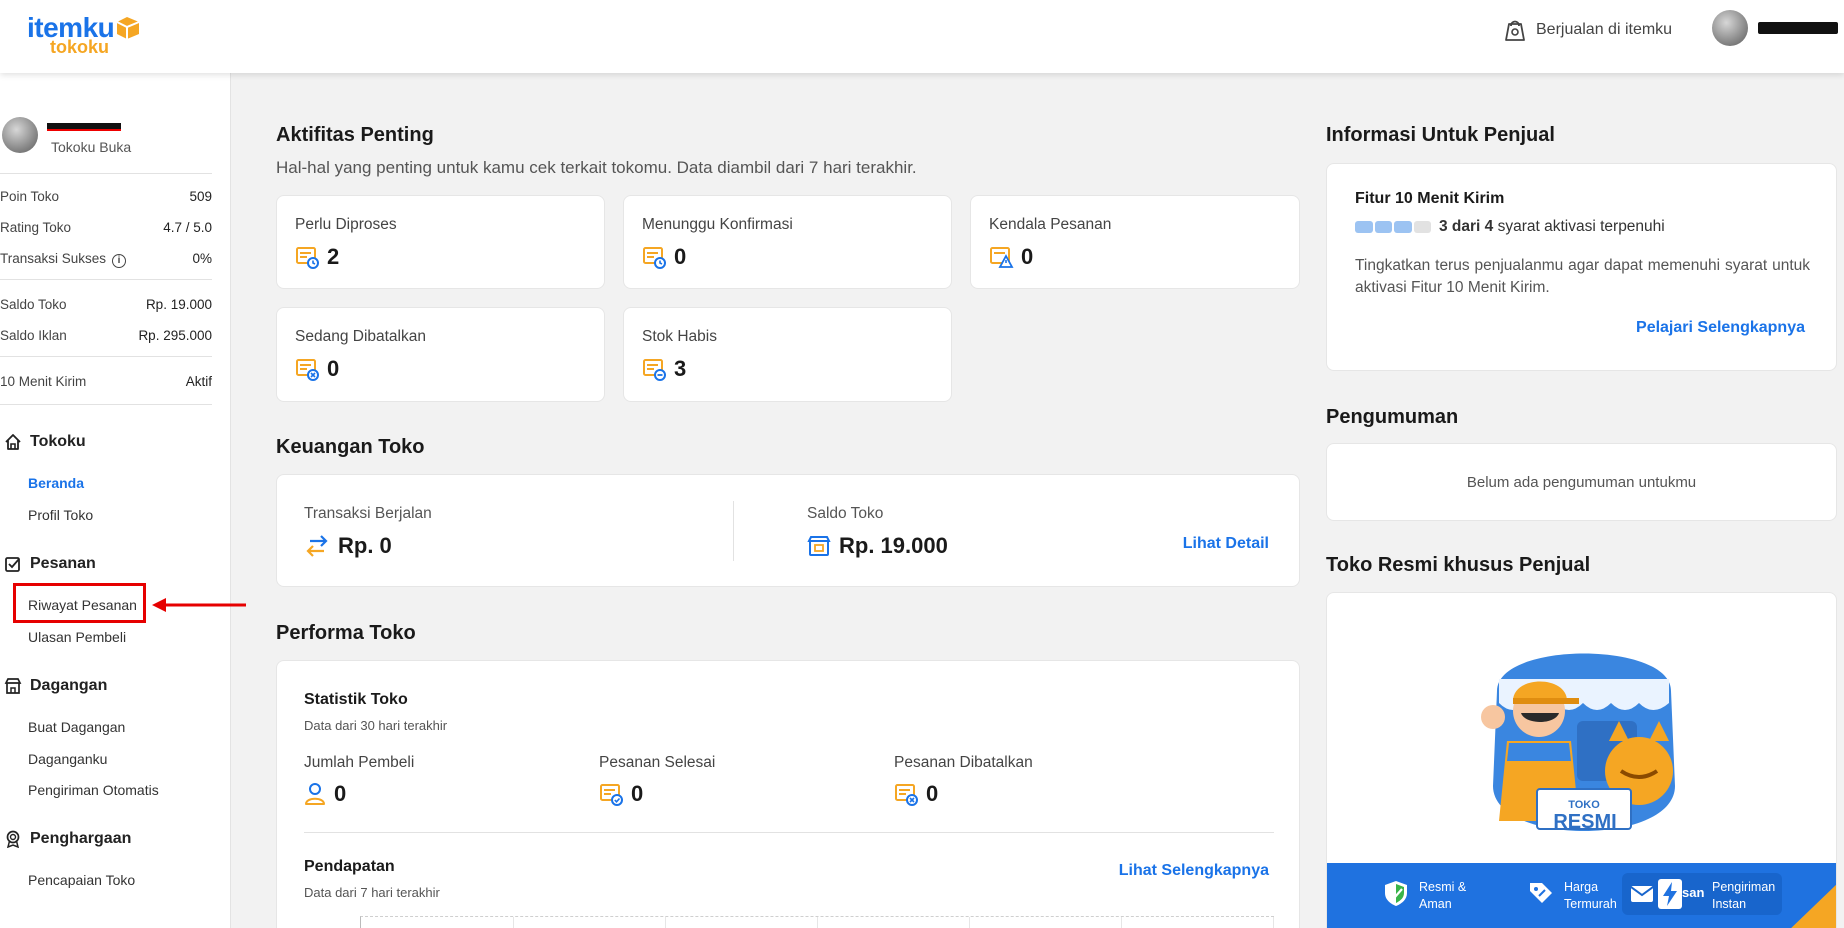 This screenshot has width=1844, height=928. Describe the element at coordinates (355, 135) in the screenshot. I see `aktifitas-title: Aktifitas Penting` at that location.